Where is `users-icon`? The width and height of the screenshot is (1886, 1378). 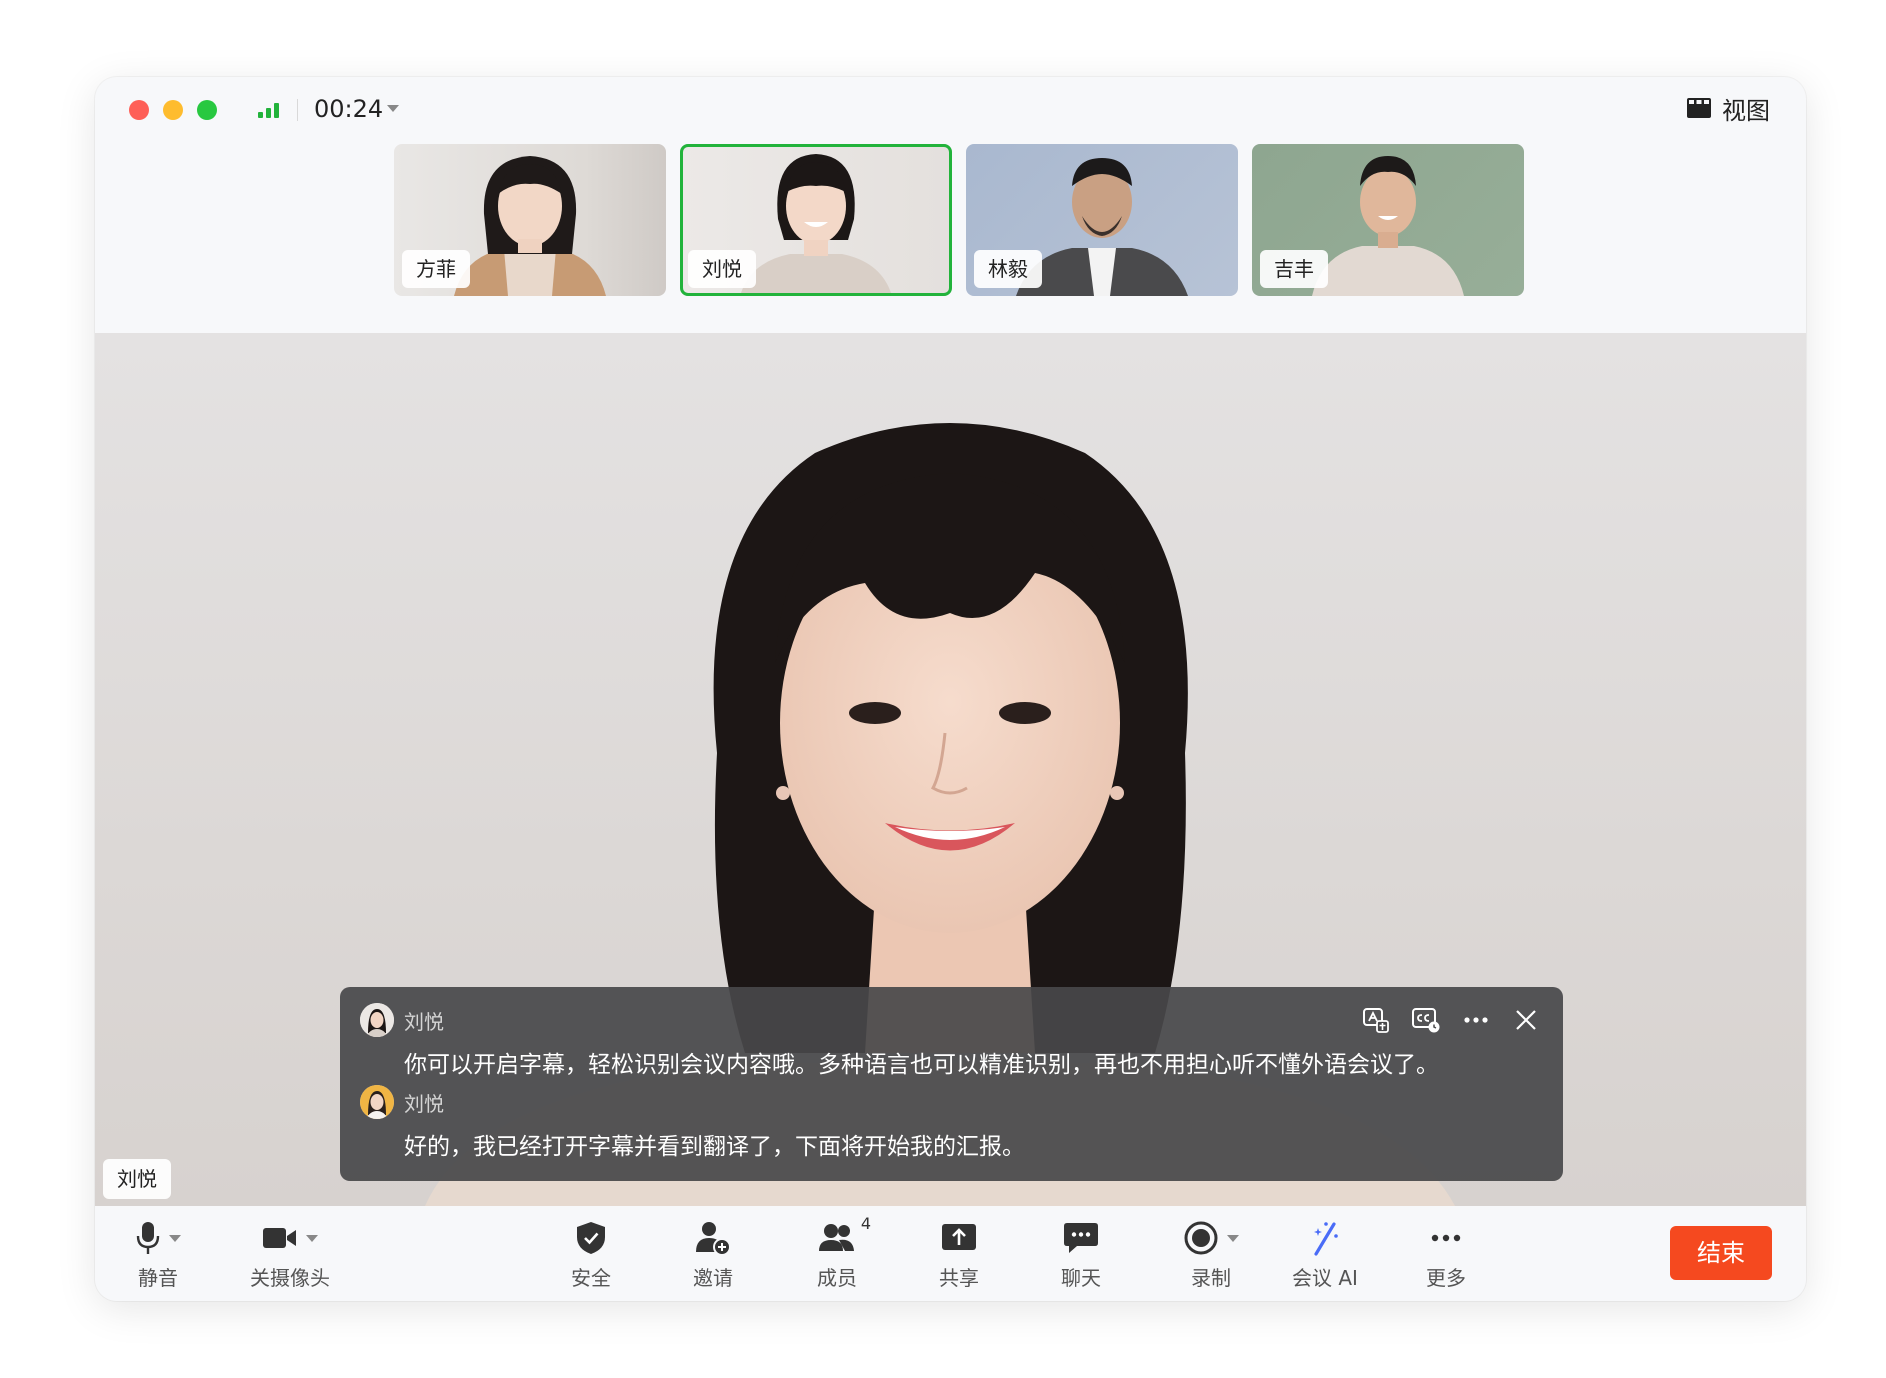 users-icon is located at coordinates (836, 1237).